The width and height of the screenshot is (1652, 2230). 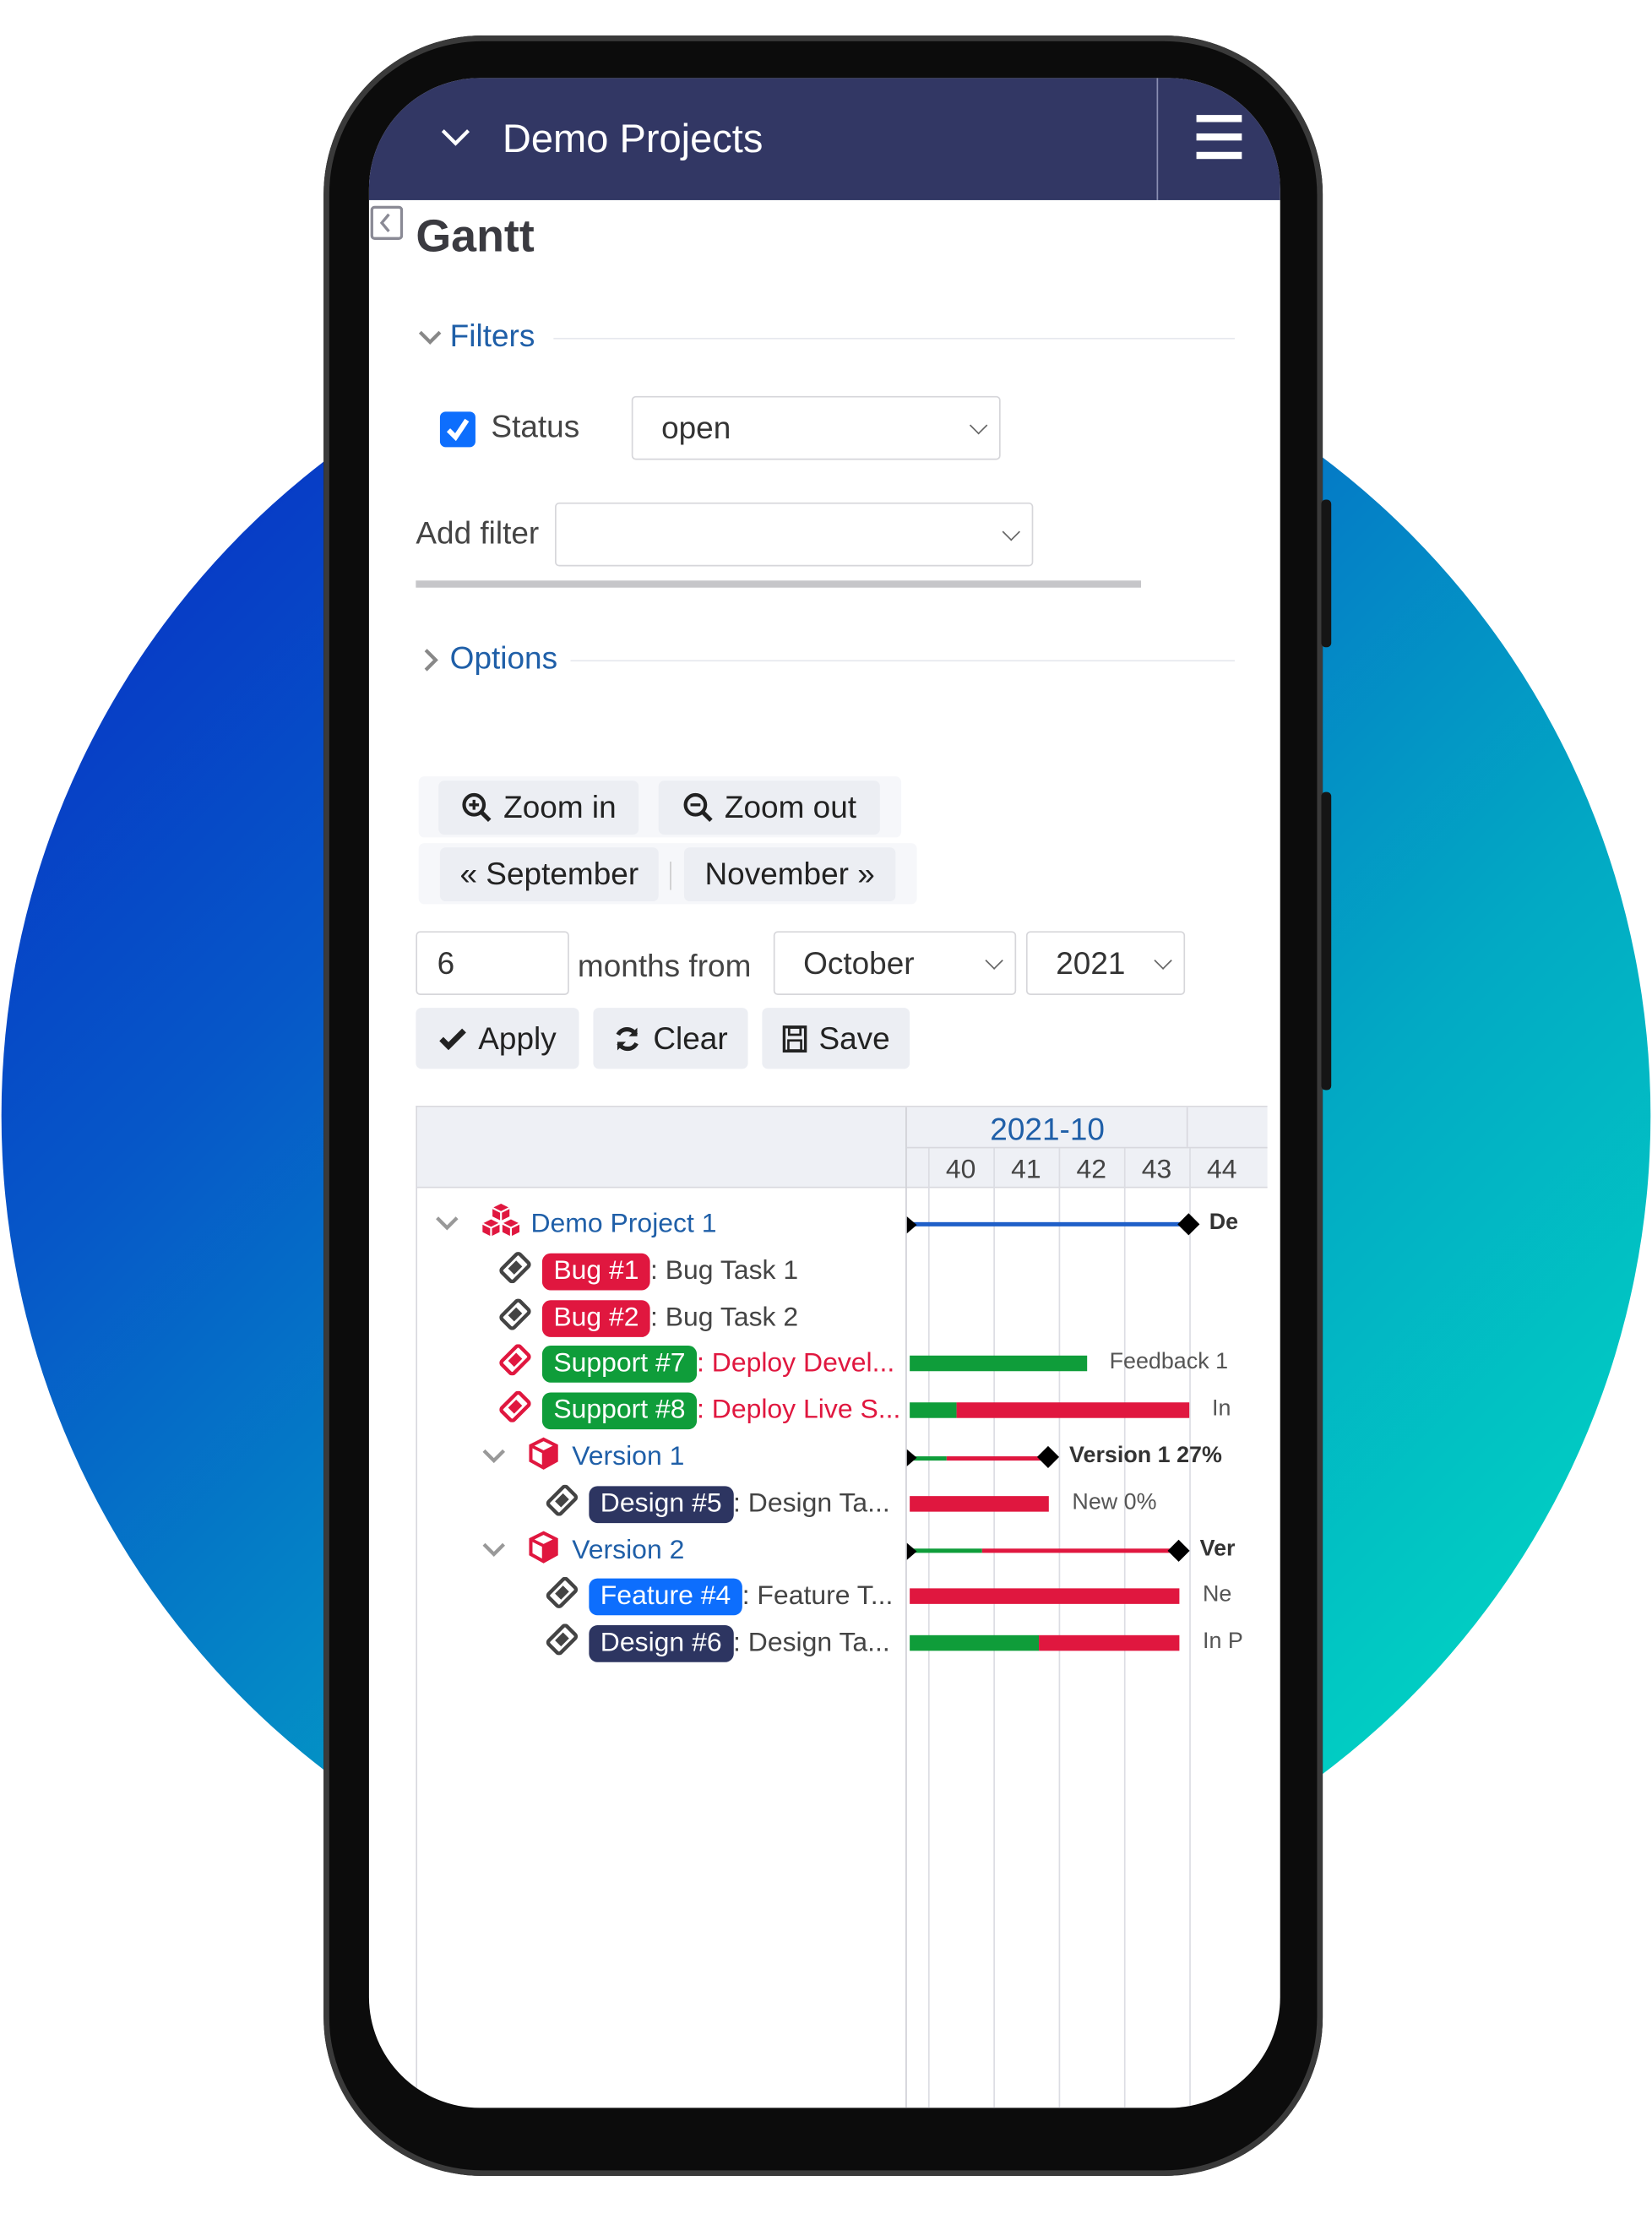 I want to click on save-button: Save, so click(x=836, y=1038).